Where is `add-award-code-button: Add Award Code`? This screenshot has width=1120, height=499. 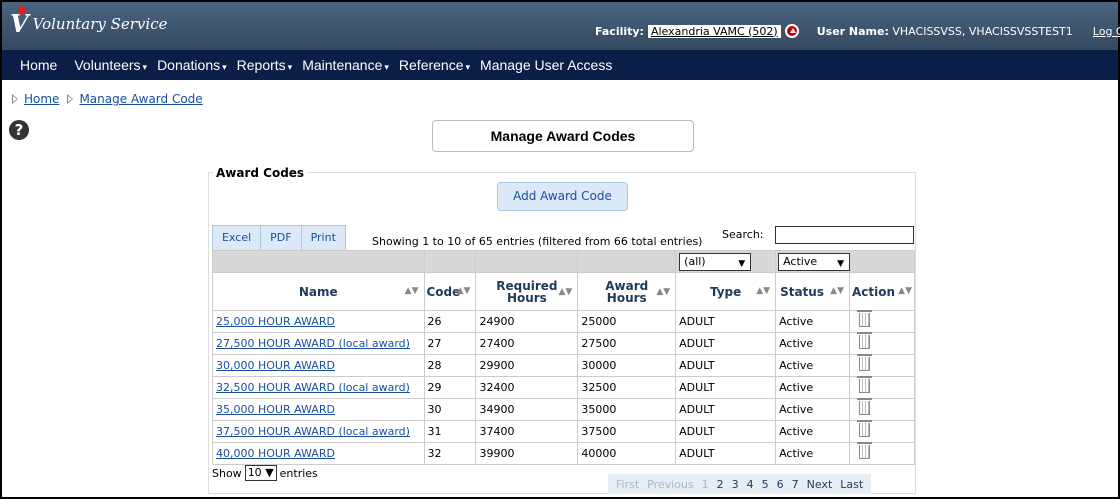
add-award-code-button: Add Award Code is located at coordinates (562, 196).